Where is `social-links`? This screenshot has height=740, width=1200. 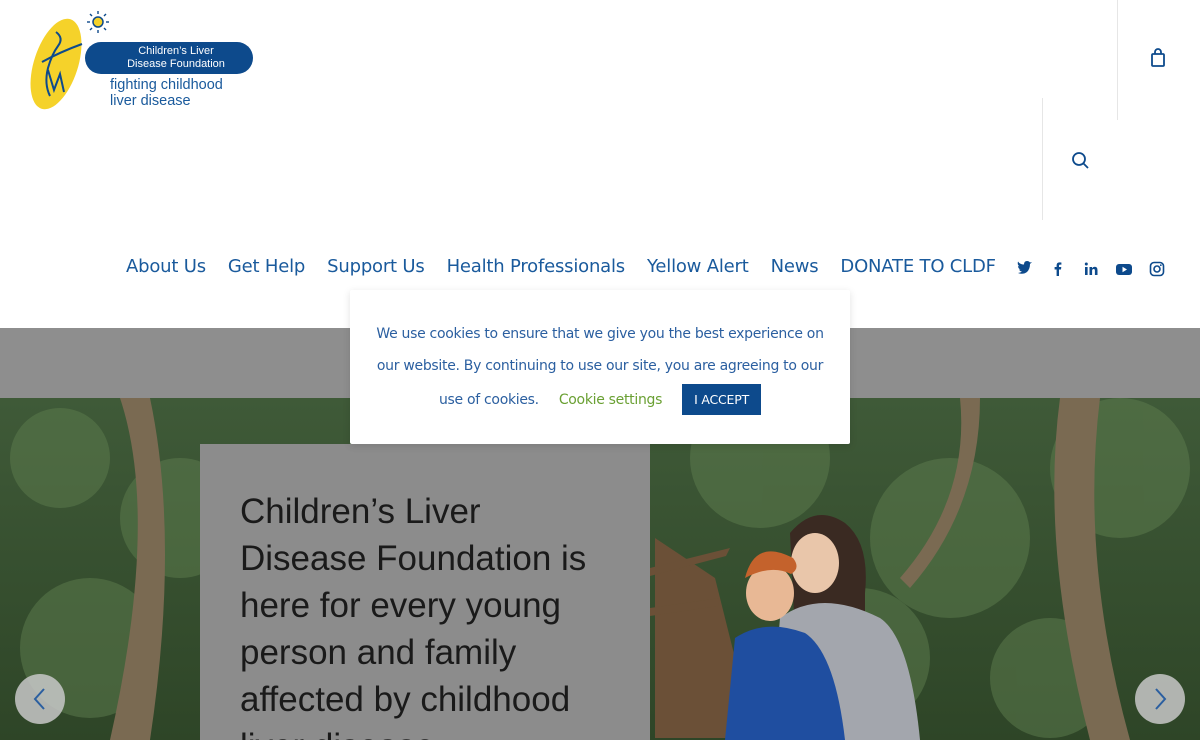
social-links is located at coordinates (1096, 269).